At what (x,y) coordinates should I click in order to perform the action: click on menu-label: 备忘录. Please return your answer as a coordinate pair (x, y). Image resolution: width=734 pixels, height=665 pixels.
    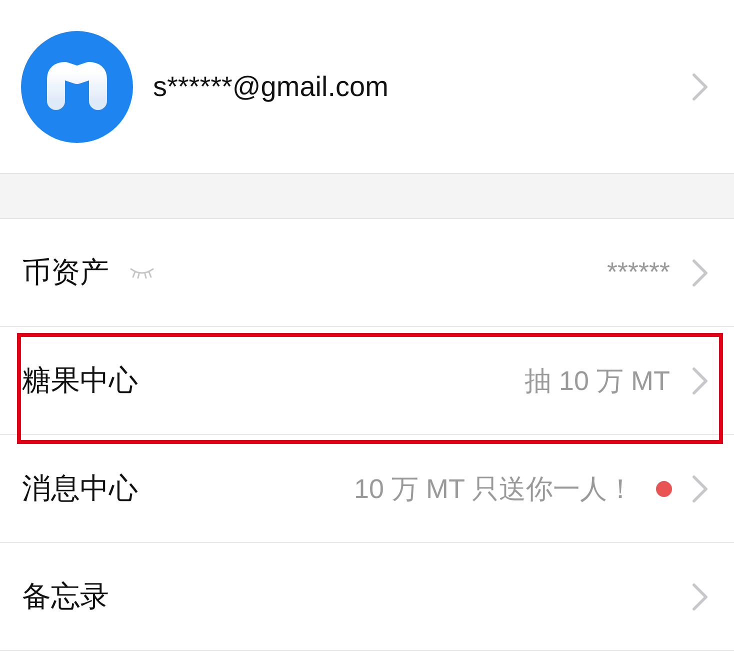
    Looking at the image, I should click on (65, 597).